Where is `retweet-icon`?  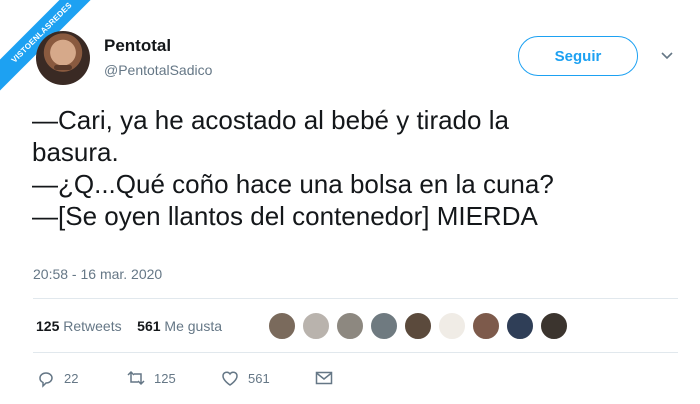 retweet-icon is located at coordinates (136, 378).